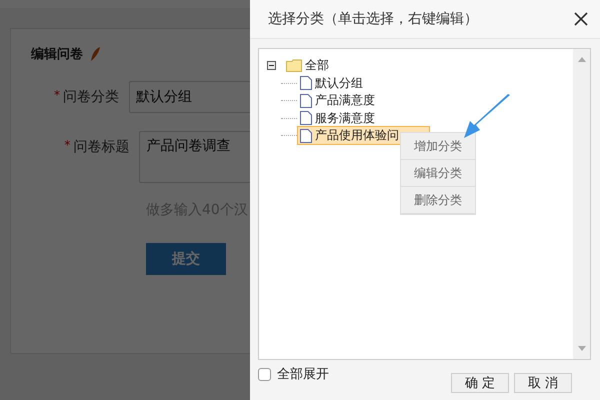  Describe the element at coordinates (543, 383) in the screenshot. I see `dialog-button: 取 消` at that location.